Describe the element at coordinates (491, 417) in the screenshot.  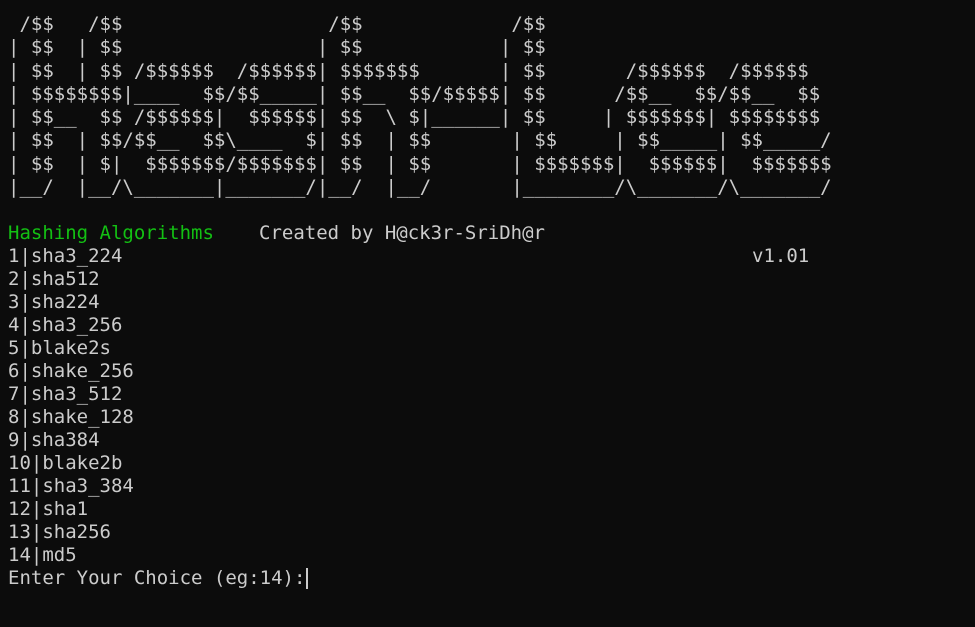
I see `menu-item-shake-128: 8|shake_128` at that location.